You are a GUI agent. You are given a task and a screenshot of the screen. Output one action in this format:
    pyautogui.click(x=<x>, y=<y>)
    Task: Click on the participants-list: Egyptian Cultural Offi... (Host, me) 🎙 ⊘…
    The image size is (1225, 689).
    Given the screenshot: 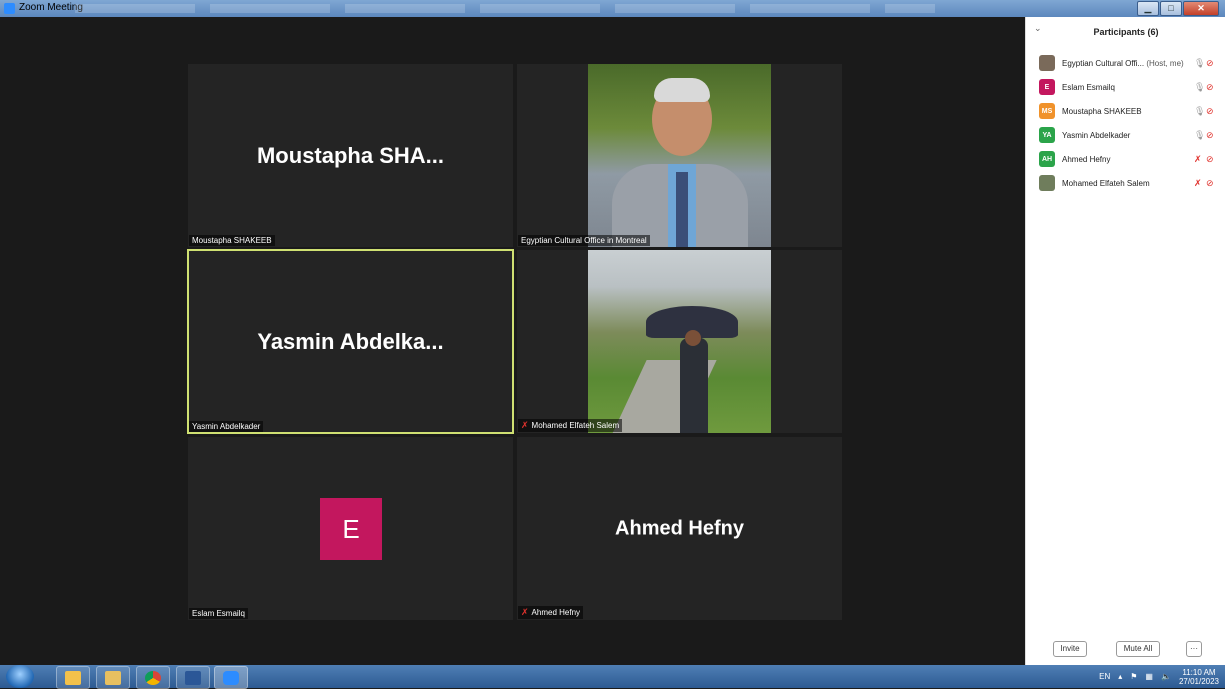 What is the action you would take?
    pyautogui.click(x=1125, y=123)
    